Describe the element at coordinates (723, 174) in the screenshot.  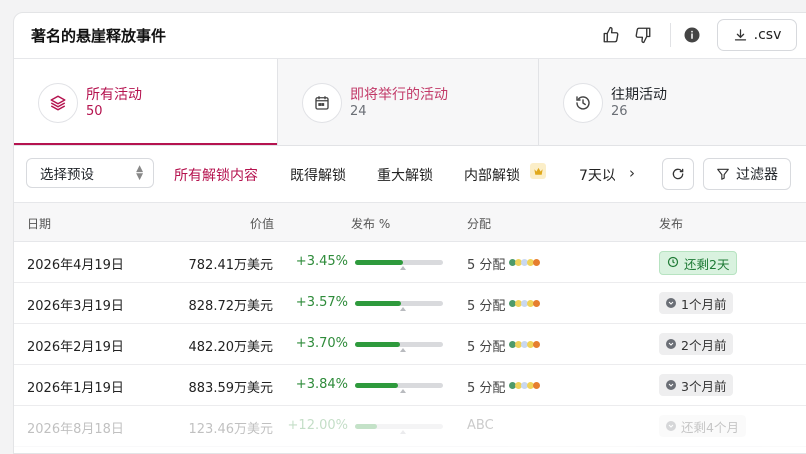
I see `funnel-icon` at that location.